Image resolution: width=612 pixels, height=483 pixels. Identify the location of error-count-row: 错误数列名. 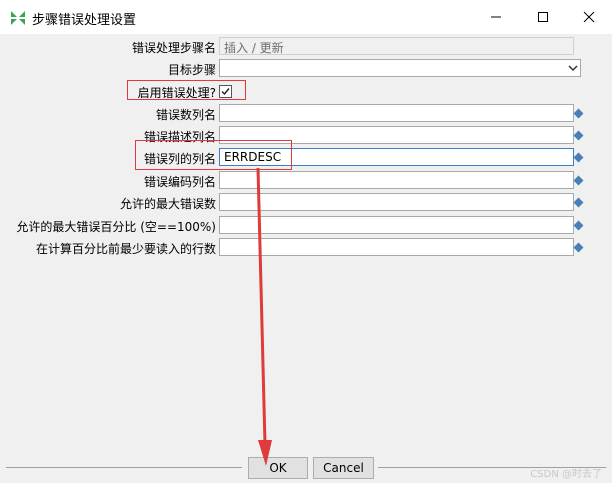
(306, 114).